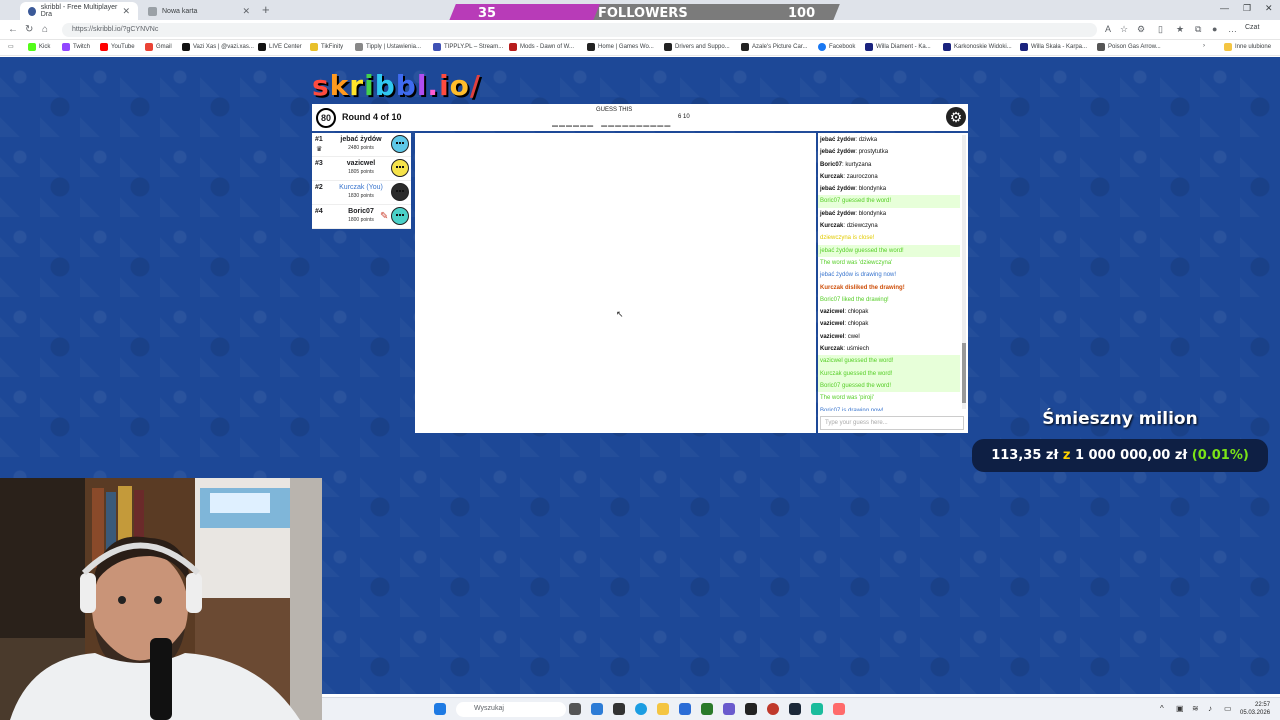  I want to click on chat-message: jebać żydów guessed the word!, so click(889, 250).